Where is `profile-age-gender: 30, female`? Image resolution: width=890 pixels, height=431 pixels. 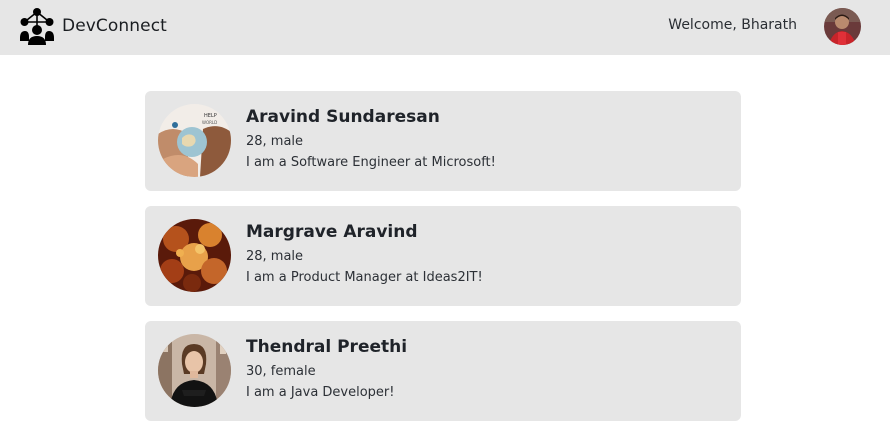 profile-age-gender: 30, female is located at coordinates (281, 371).